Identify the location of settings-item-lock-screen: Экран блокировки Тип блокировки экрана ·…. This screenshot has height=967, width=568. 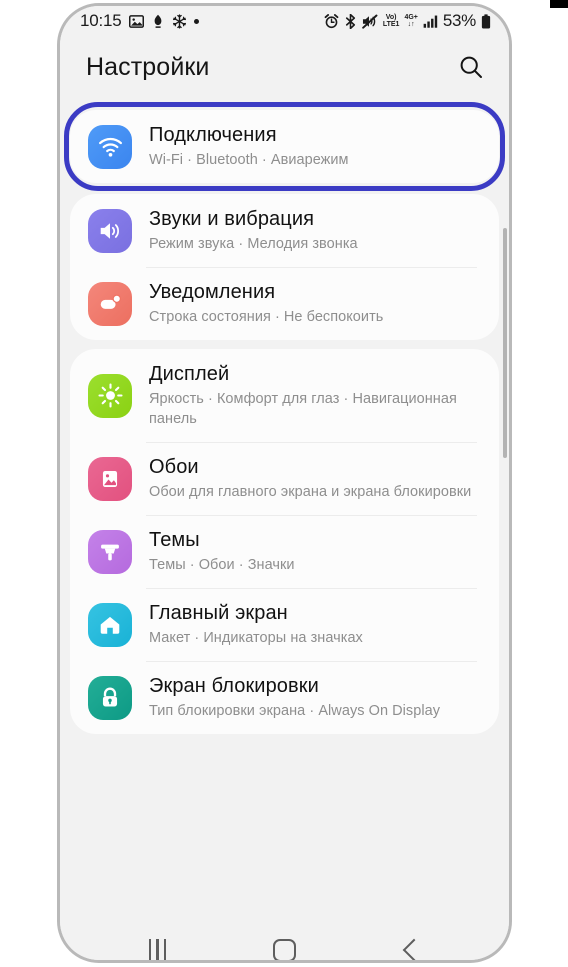
(284, 697).